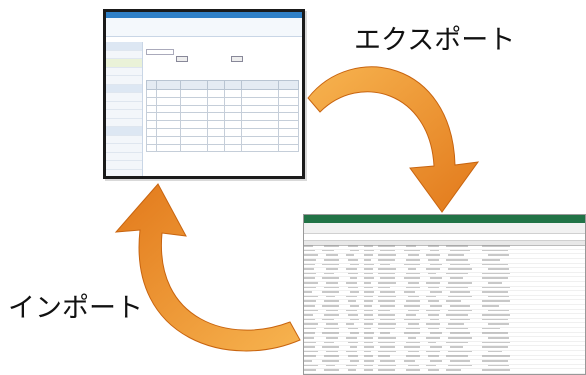 This screenshot has width=586, height=375. I want to click on import-arrow, so click(207, 267).